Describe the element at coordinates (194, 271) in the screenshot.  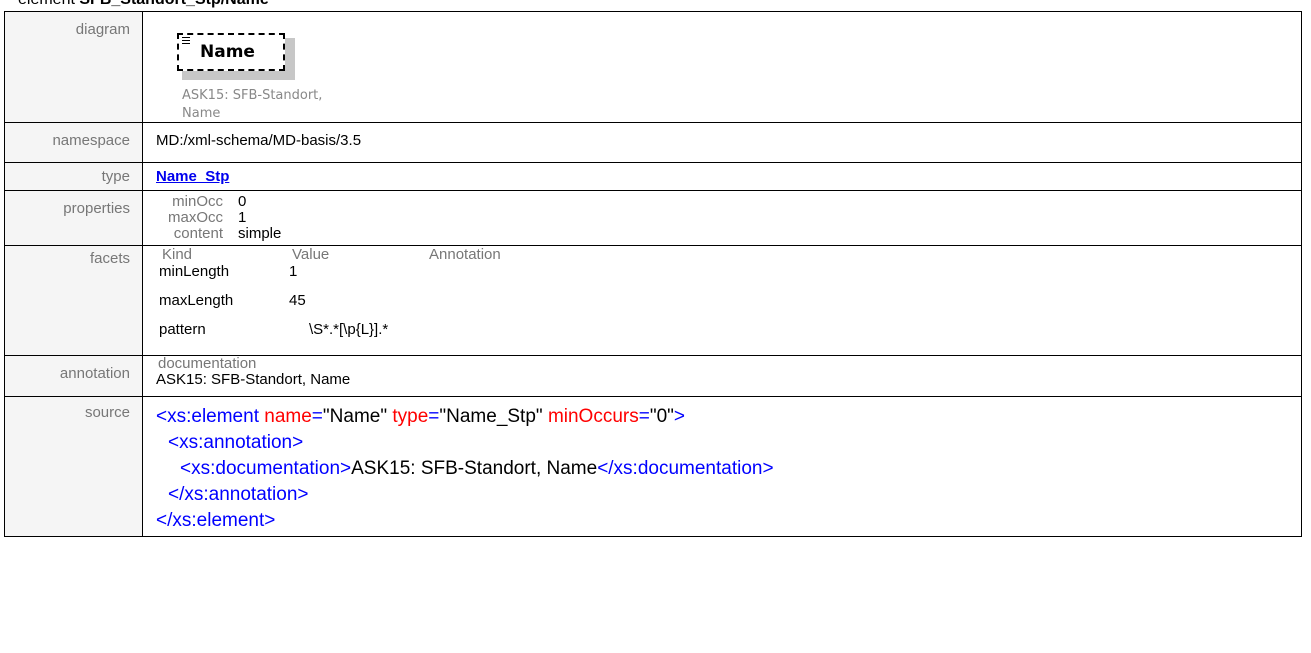
I see `facet-kind: minLength` at that location.